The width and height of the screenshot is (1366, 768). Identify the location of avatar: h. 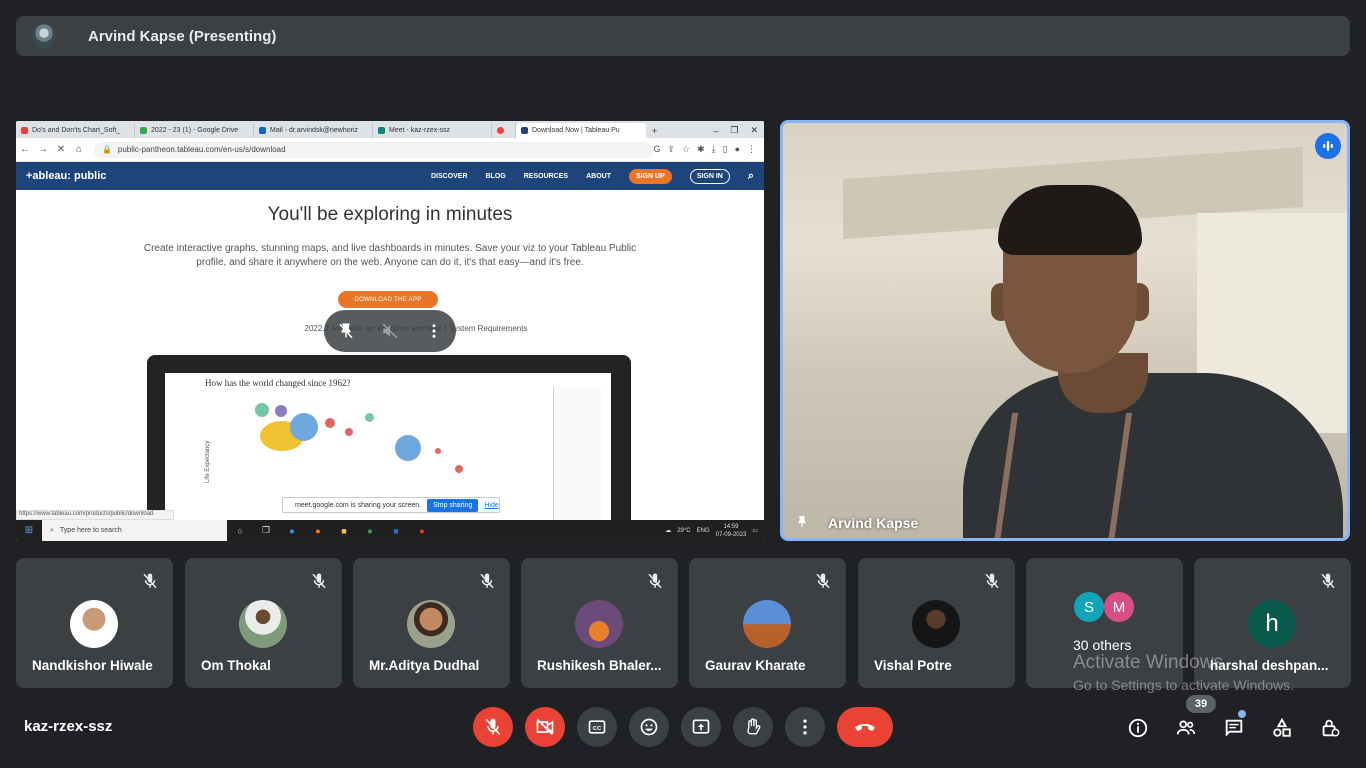
(1272, 624).